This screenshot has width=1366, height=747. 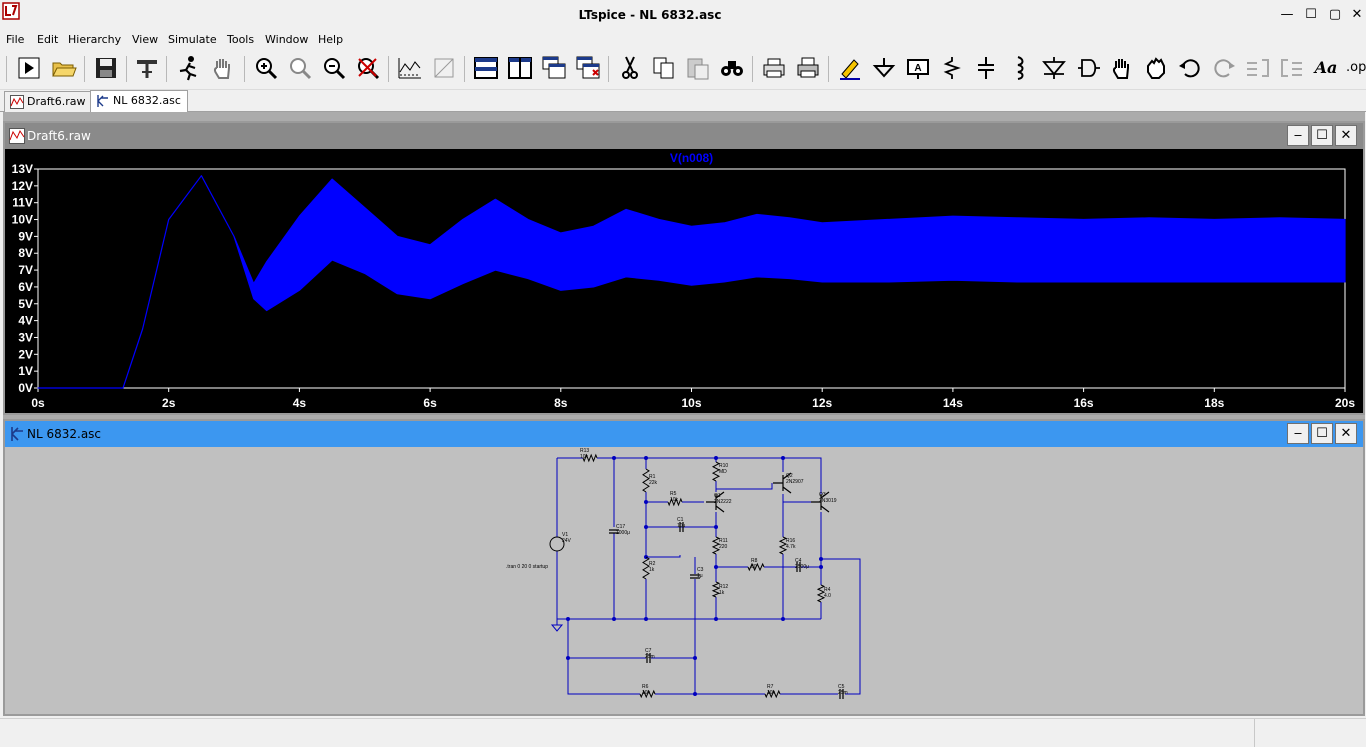 I want to click on minimize-button: —, so click(x=1287, y=15).